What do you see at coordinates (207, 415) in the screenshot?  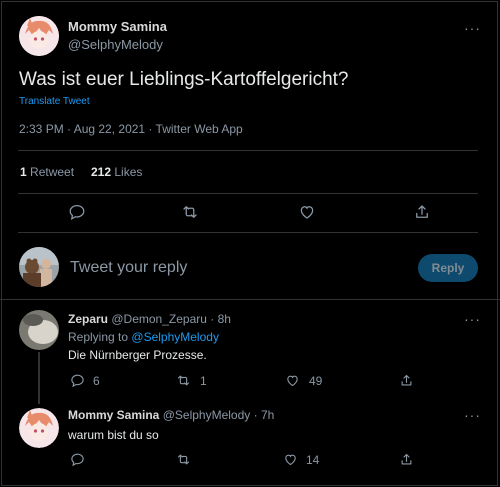 I see `reply-author-handle: @SelphyMelody` at bounding box center [207, 415].